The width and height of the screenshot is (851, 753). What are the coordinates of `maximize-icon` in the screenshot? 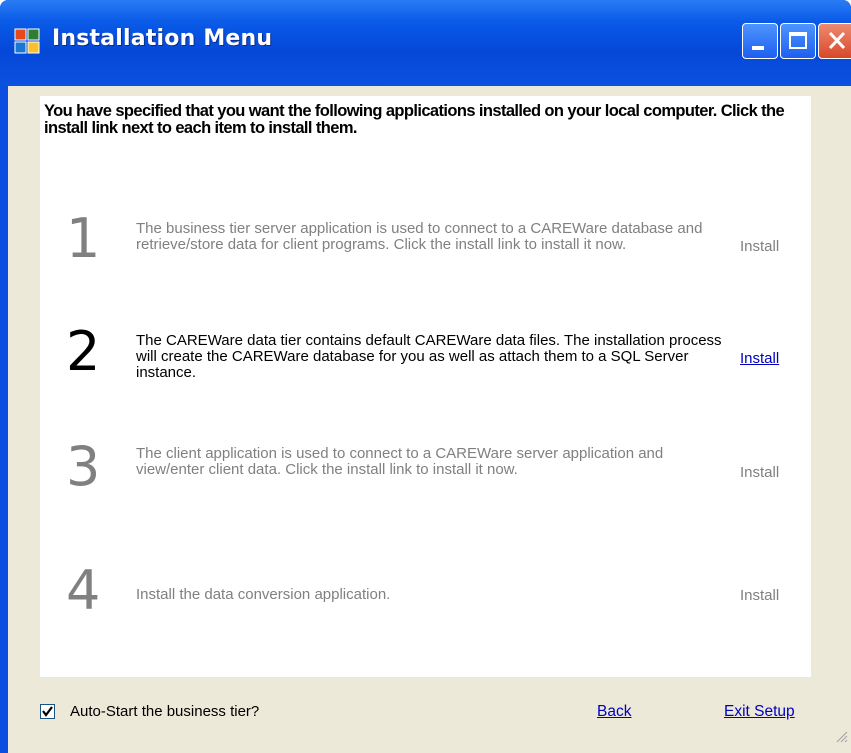 It's located at (798, 40).